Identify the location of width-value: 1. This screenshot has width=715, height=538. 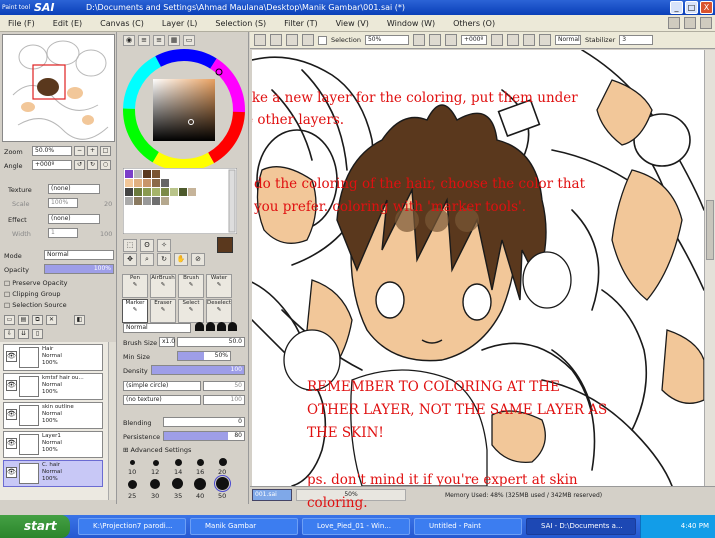
(63, 233).